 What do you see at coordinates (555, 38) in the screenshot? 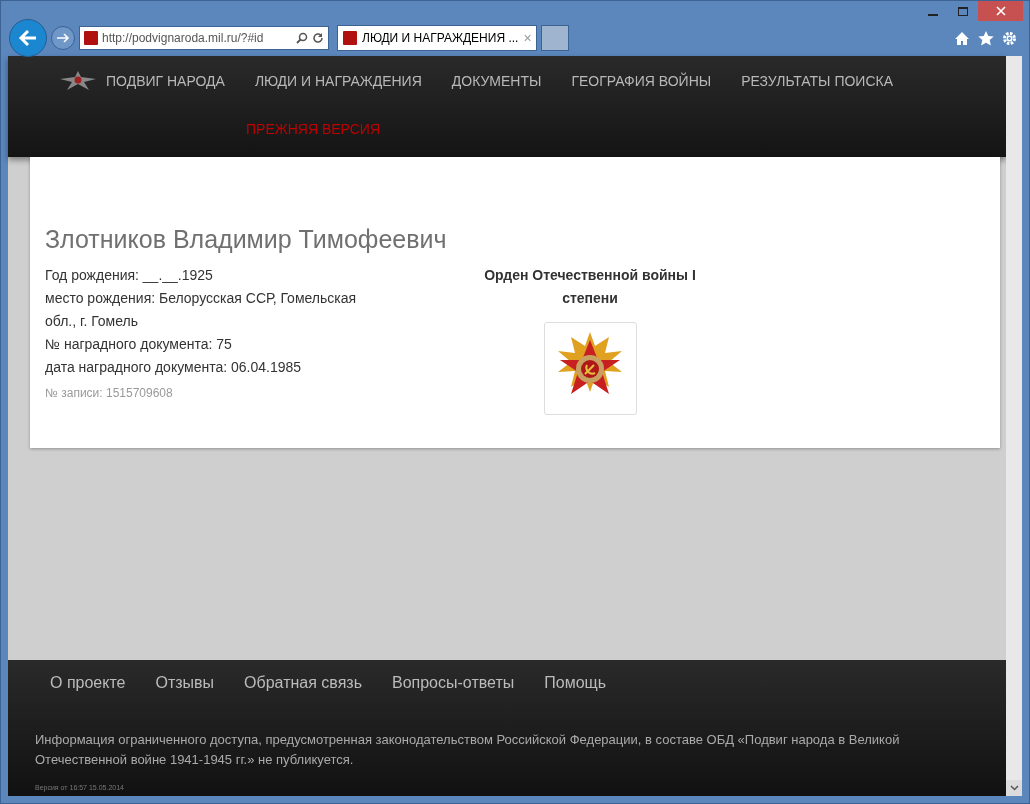
I see `new-tab-button` at bounding box center [555, 38].